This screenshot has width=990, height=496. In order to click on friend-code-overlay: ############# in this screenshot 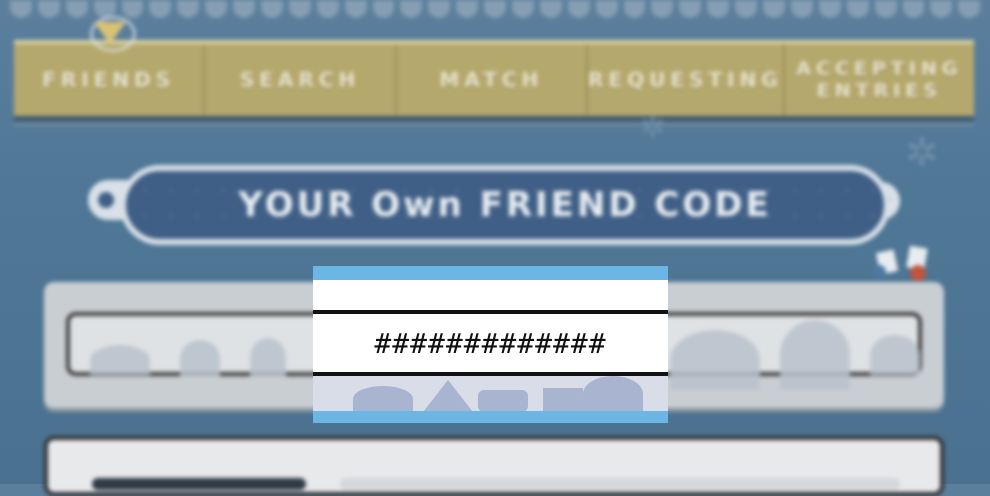, I will do `click(490, 344)`.